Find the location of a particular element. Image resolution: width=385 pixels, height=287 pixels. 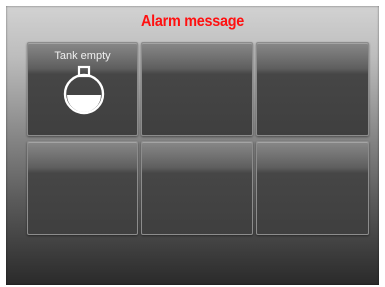

tank-empty-icon is located at coordinates (84, 90).